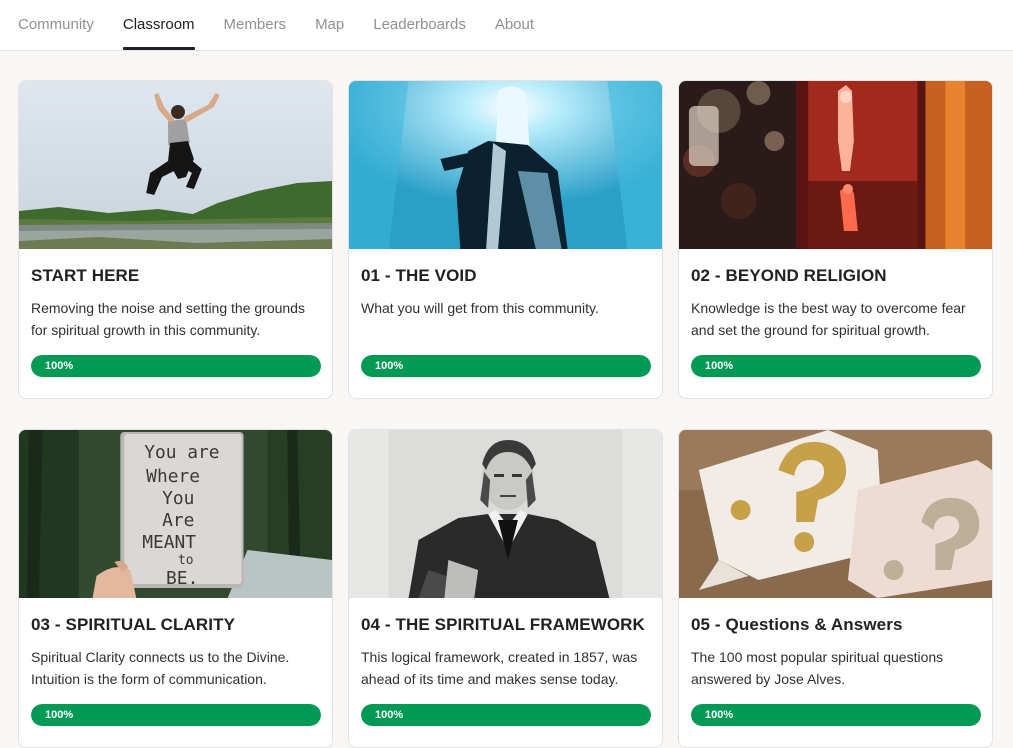 The height and width of the screenshot is (748, 1013). I want to click on notebook-line-5: MEANT, so click(169, 542).